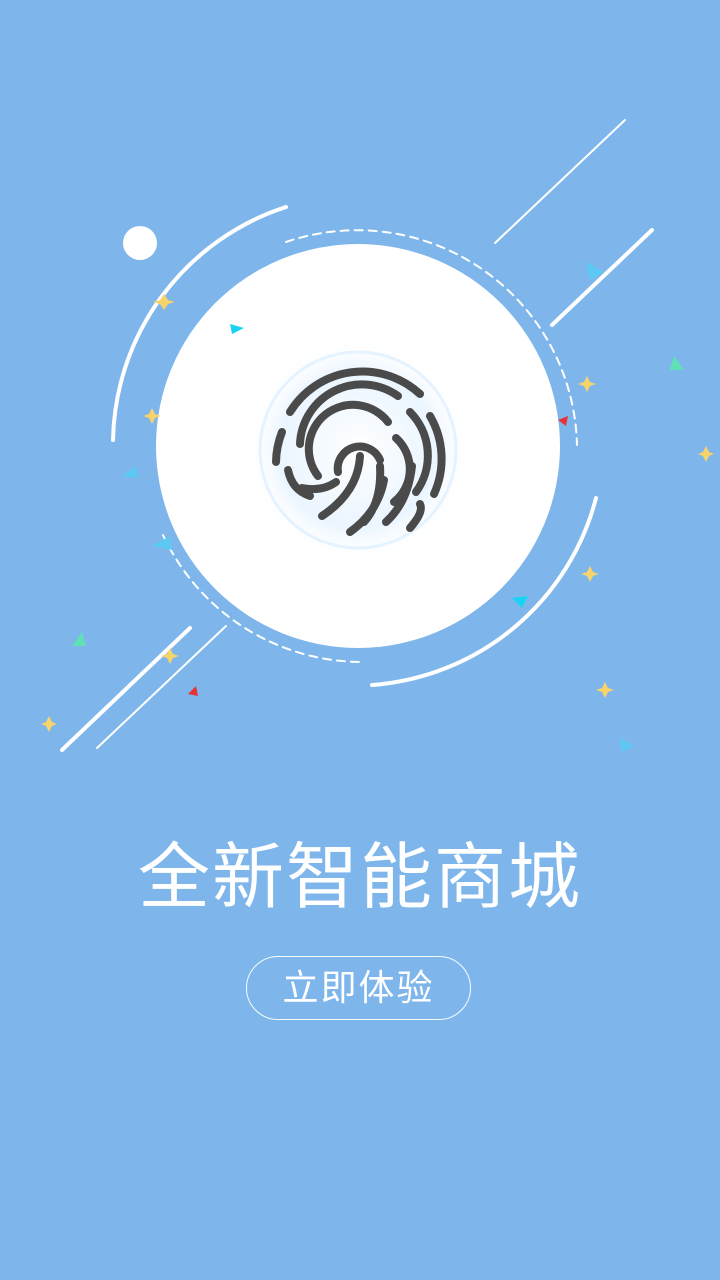 Image resolution: width=720 pixels, height=1280 pixels. What do you see at coordinates (140, 243) in the screenshot?
I see `orbit-dot` at bounding box center [140, 243].